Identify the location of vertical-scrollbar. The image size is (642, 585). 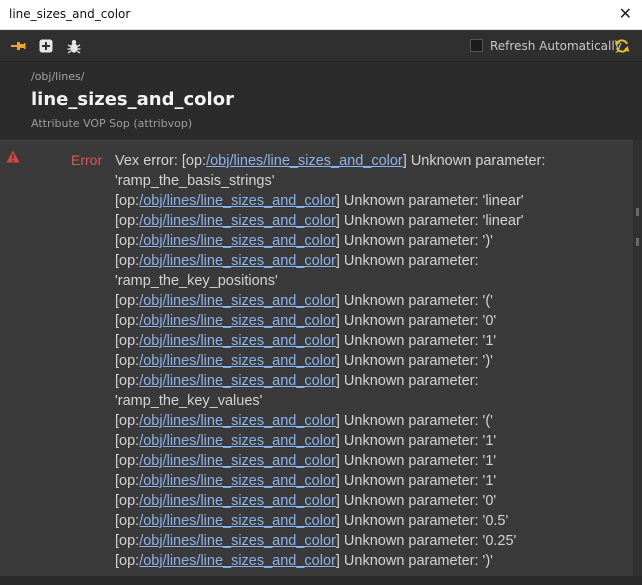
(637, 362).